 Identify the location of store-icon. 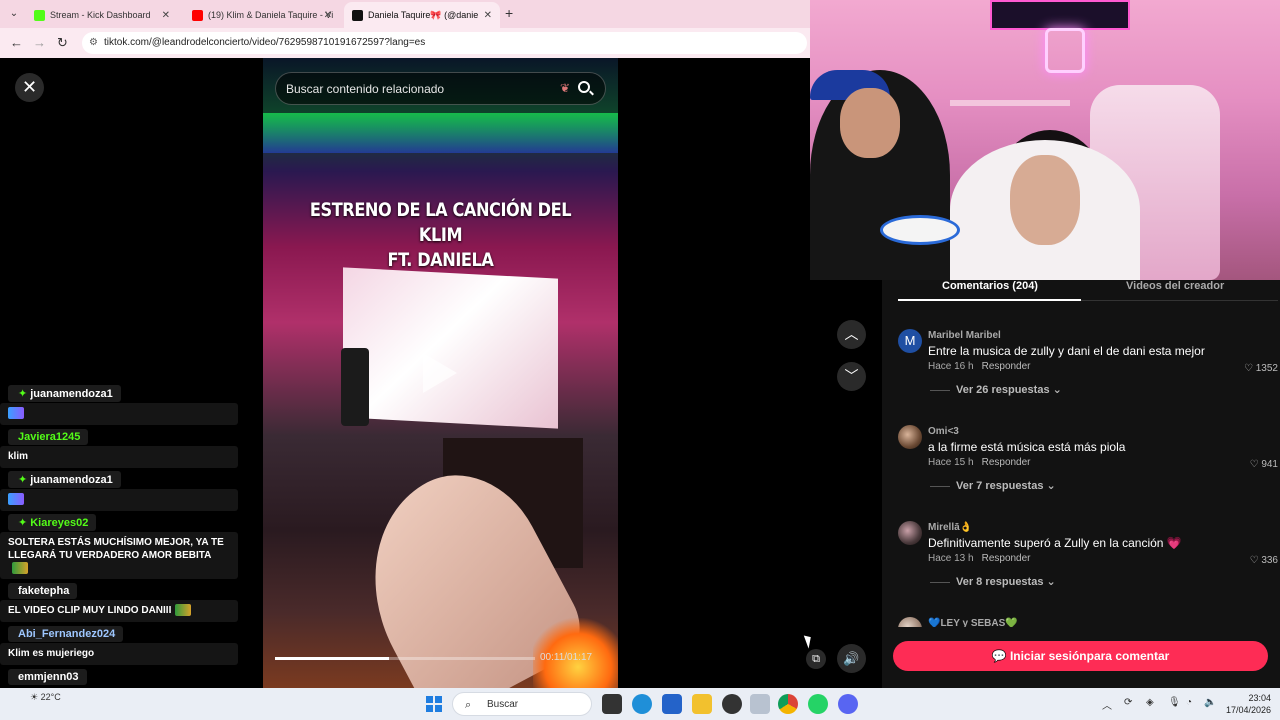
(672, 704).